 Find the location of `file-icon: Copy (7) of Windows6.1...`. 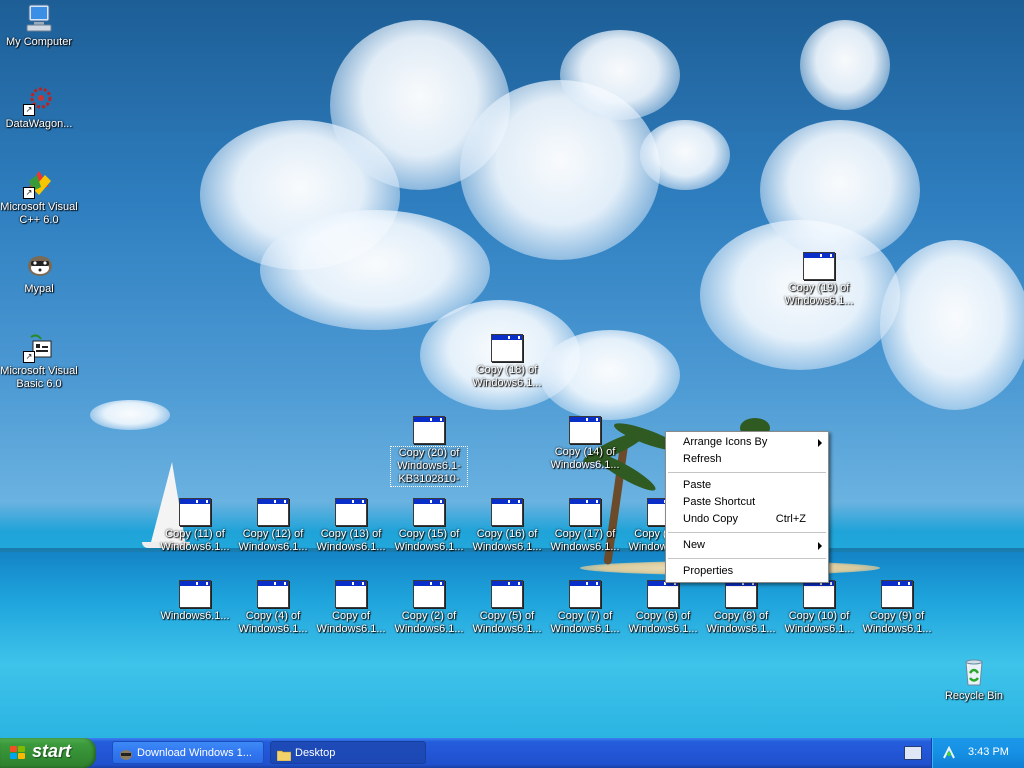

file-icon: Copy (7) of Windows6.1... is located at coordinates (585, 607).